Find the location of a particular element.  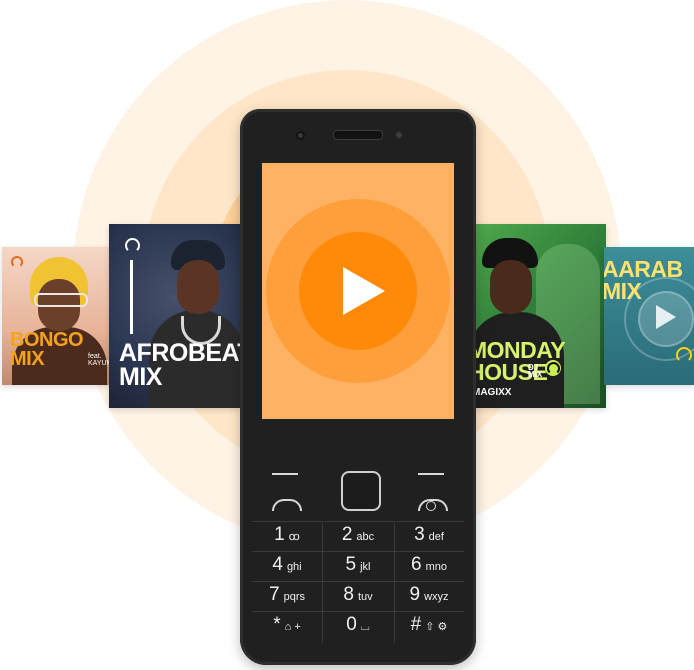

cover-title: BONGO MIX is located at coordinates (47, 349).